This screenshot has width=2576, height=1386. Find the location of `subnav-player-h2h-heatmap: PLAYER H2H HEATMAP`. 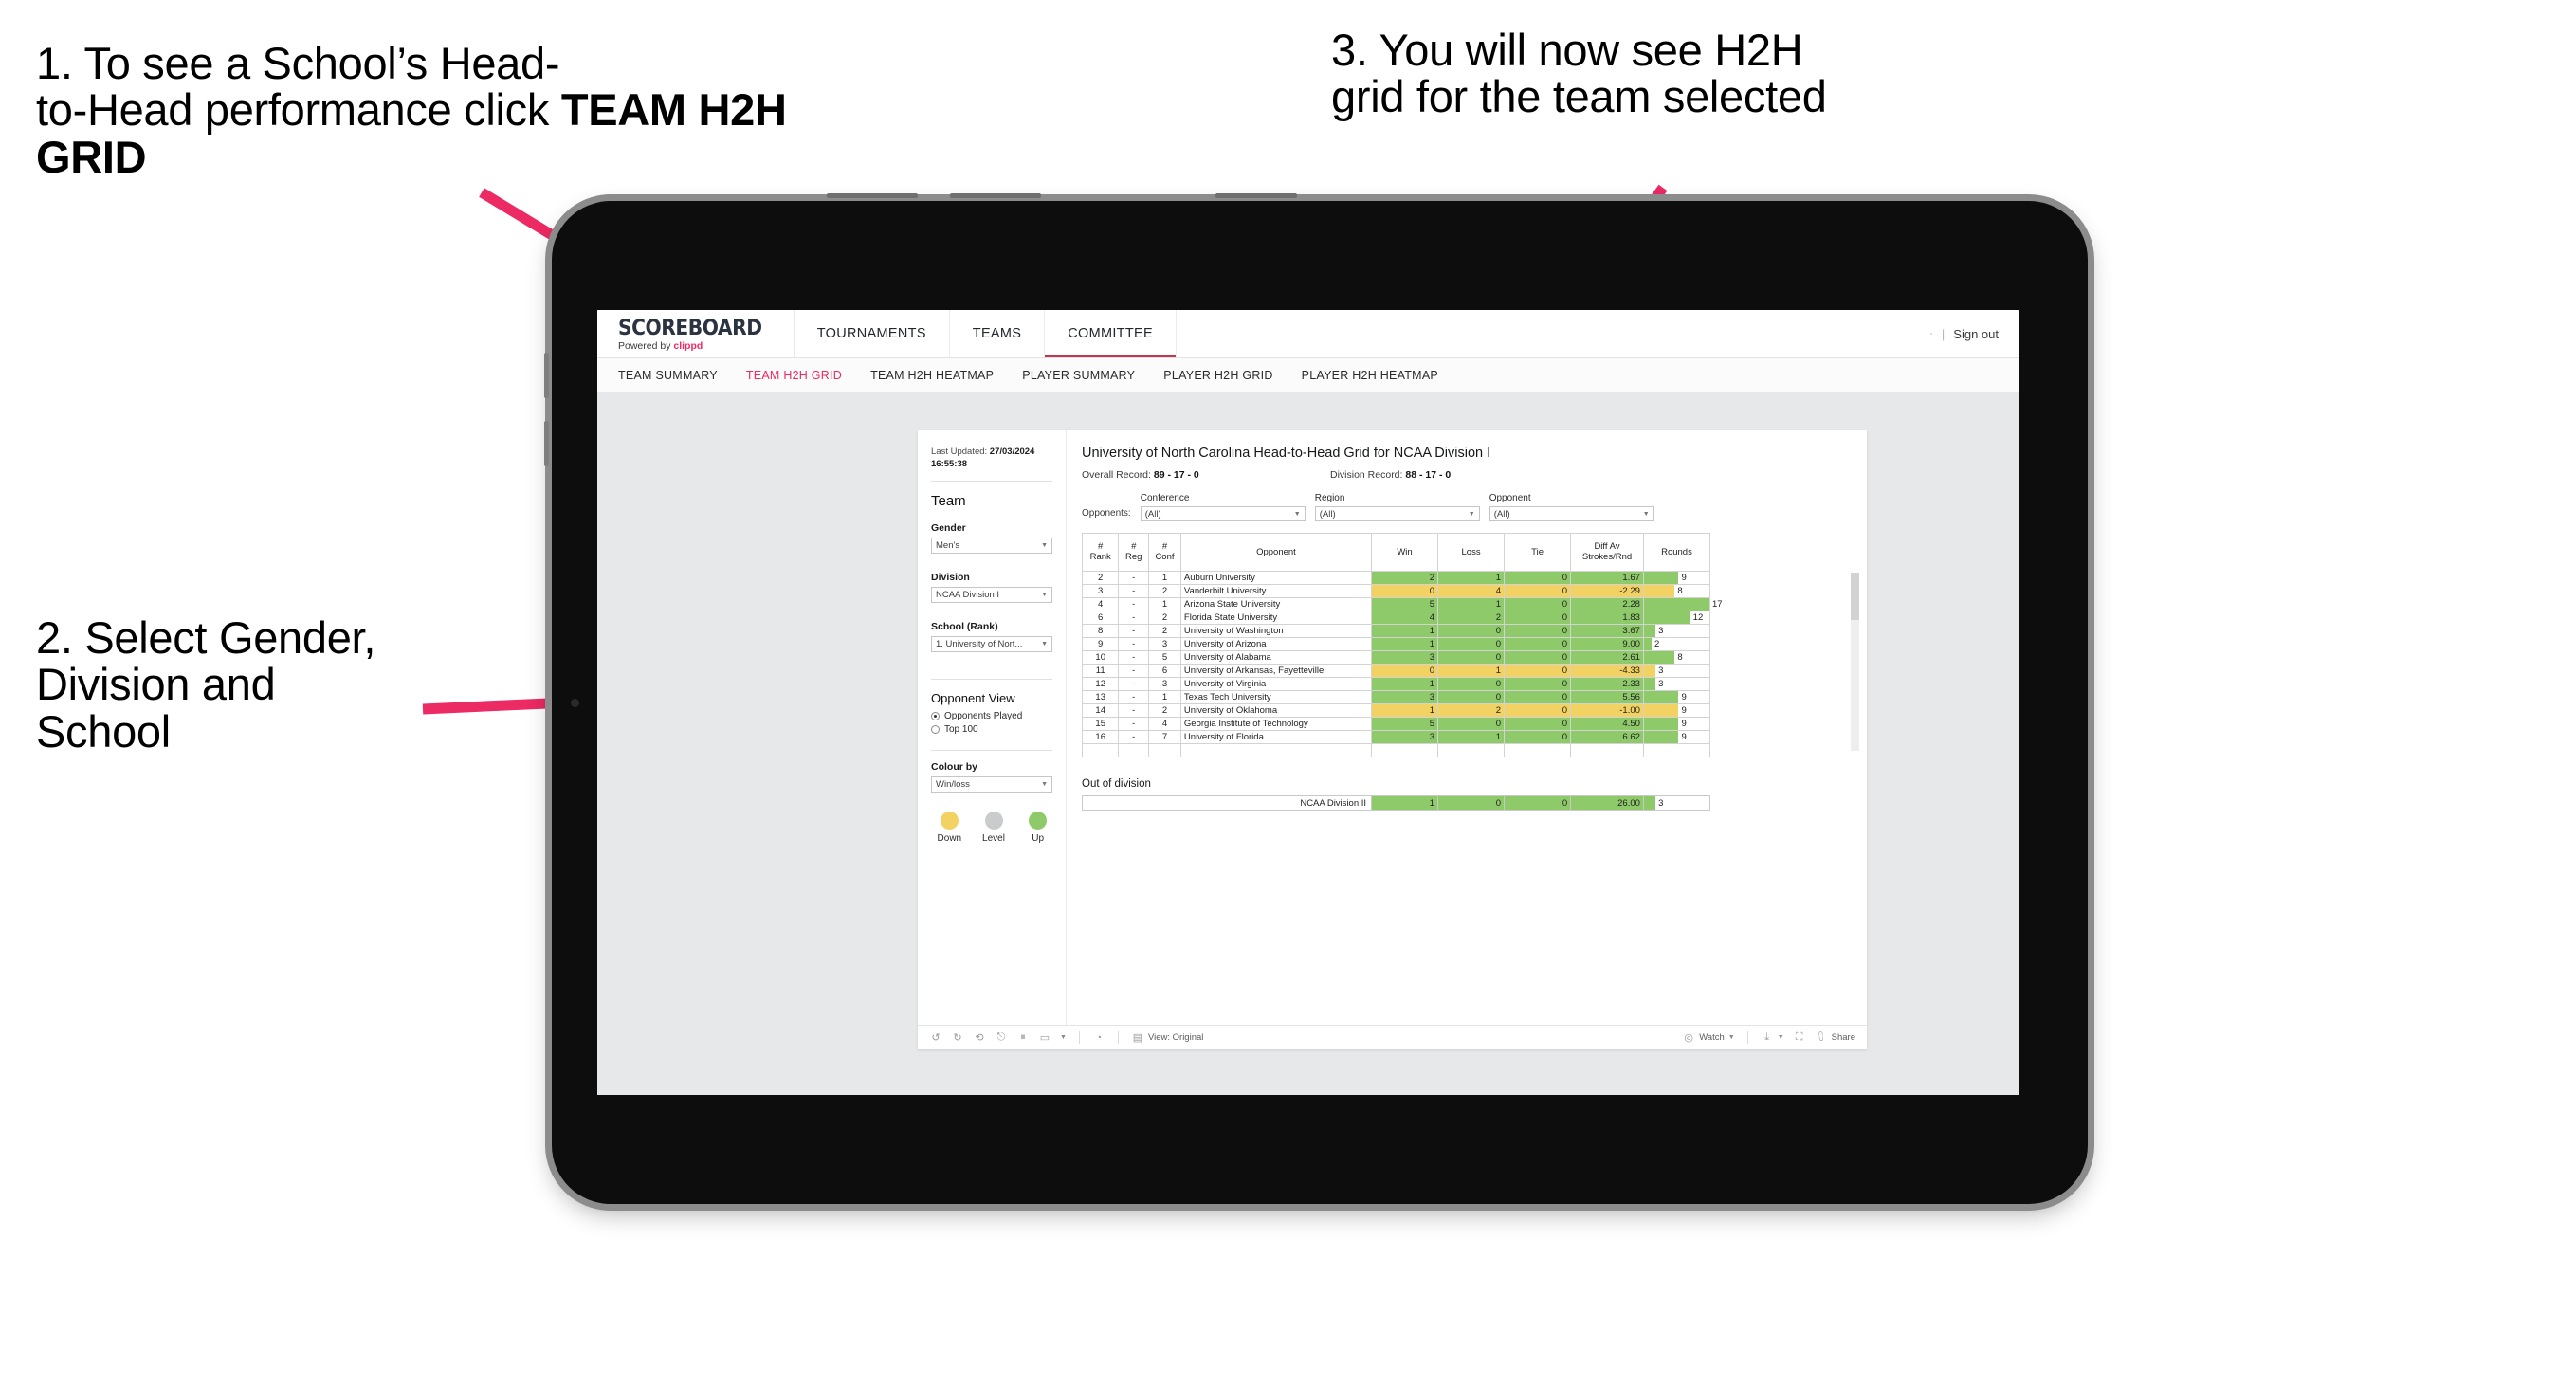

subnav-player-h2h-heatmap: PLAYER H2H HEATMAP is located at coordinates (1370, 375).